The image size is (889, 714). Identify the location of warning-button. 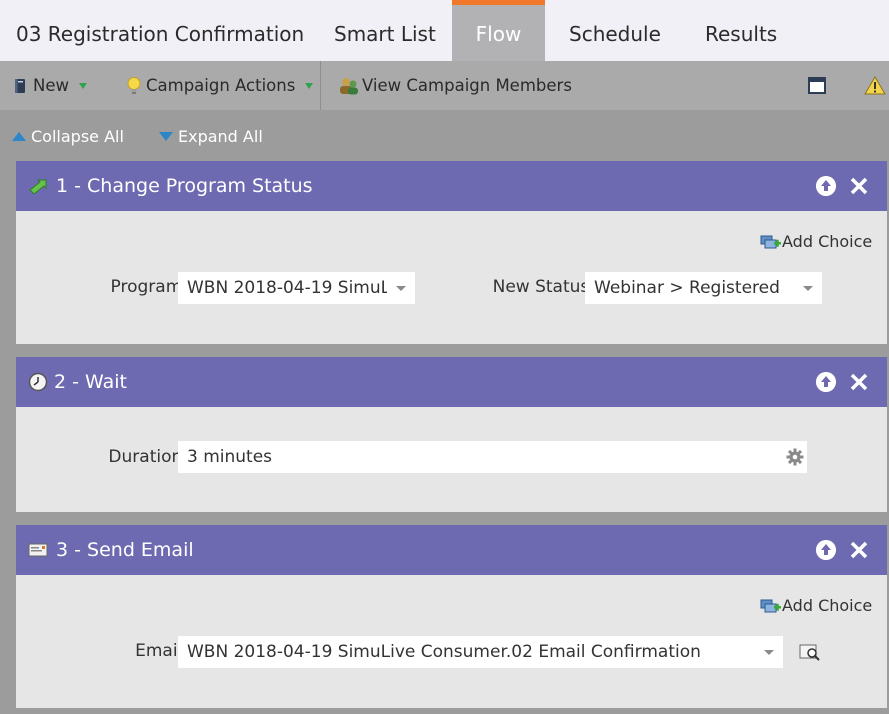
(875, 85).